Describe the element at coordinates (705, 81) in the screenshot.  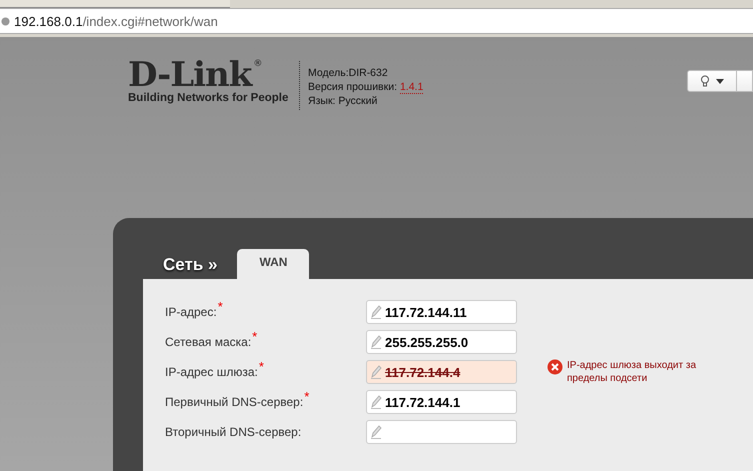
I see `lightbulb-icon` at that location.